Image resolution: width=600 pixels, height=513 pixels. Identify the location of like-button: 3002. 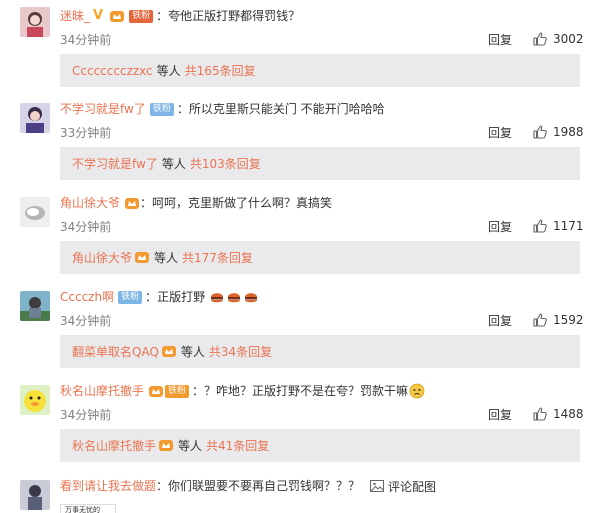
(558, 39).